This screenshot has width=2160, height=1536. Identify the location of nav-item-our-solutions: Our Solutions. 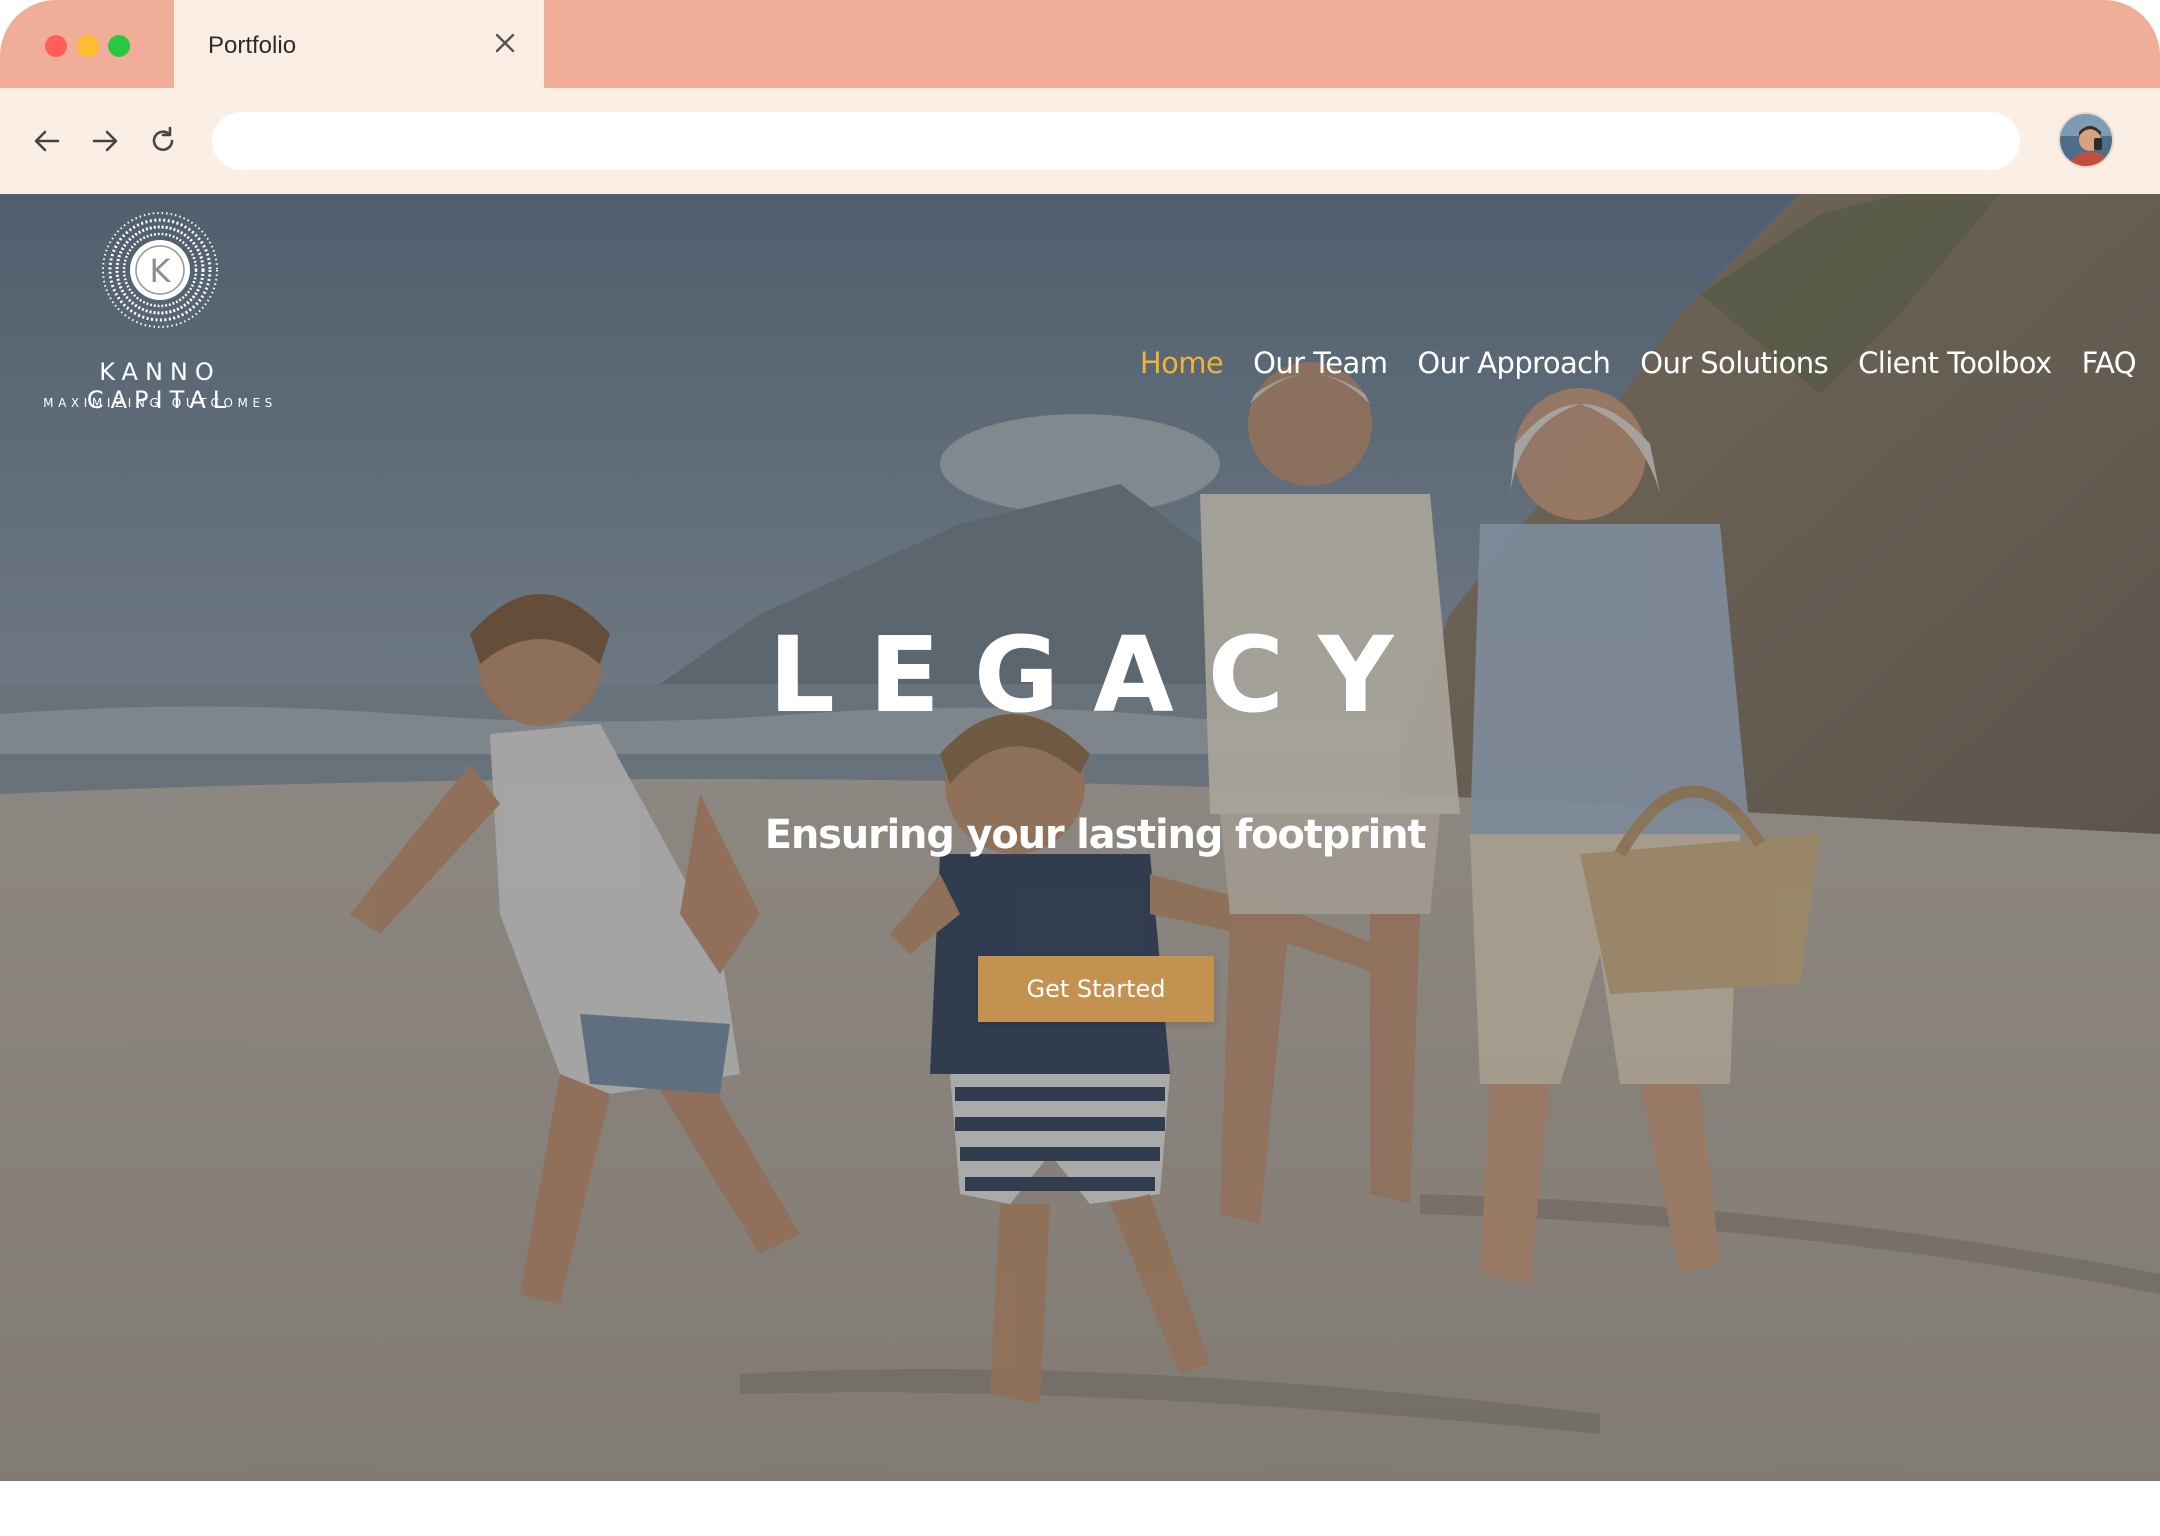
(1734, 363).